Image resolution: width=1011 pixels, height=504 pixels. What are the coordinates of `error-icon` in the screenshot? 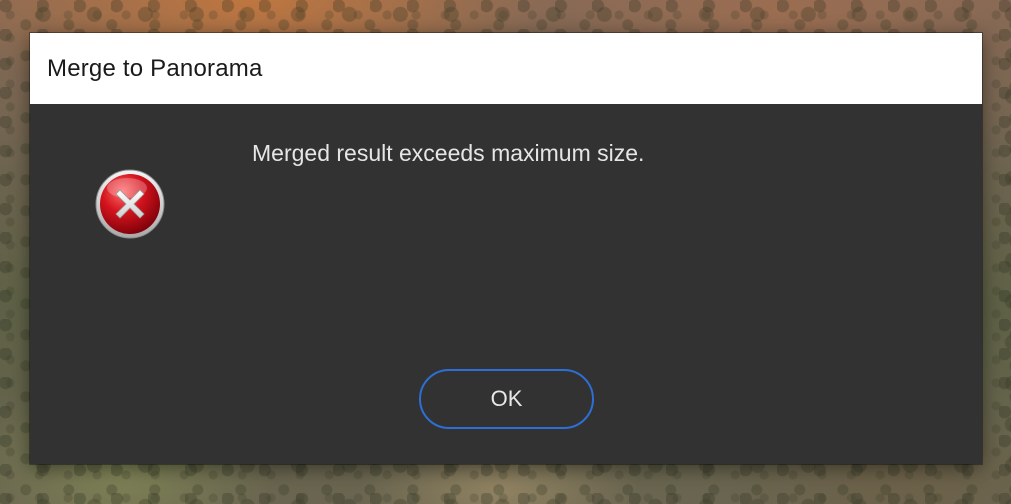 It's located at (130, 204).